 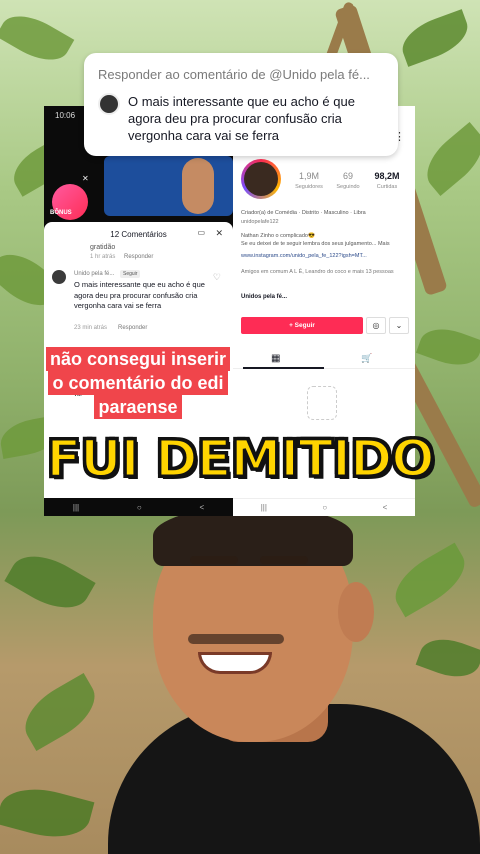 I want to click on reply-link: Responder, so click(x=132, y=328).